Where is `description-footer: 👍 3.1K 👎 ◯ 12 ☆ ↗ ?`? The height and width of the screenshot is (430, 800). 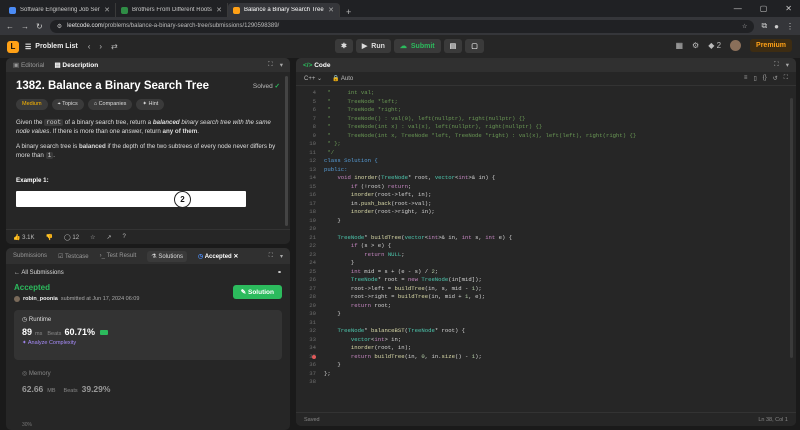
description-footer: 👍 3.1K 👎 ◯ 12 ☆ ↗ ? is located at coordinates (148, 236).